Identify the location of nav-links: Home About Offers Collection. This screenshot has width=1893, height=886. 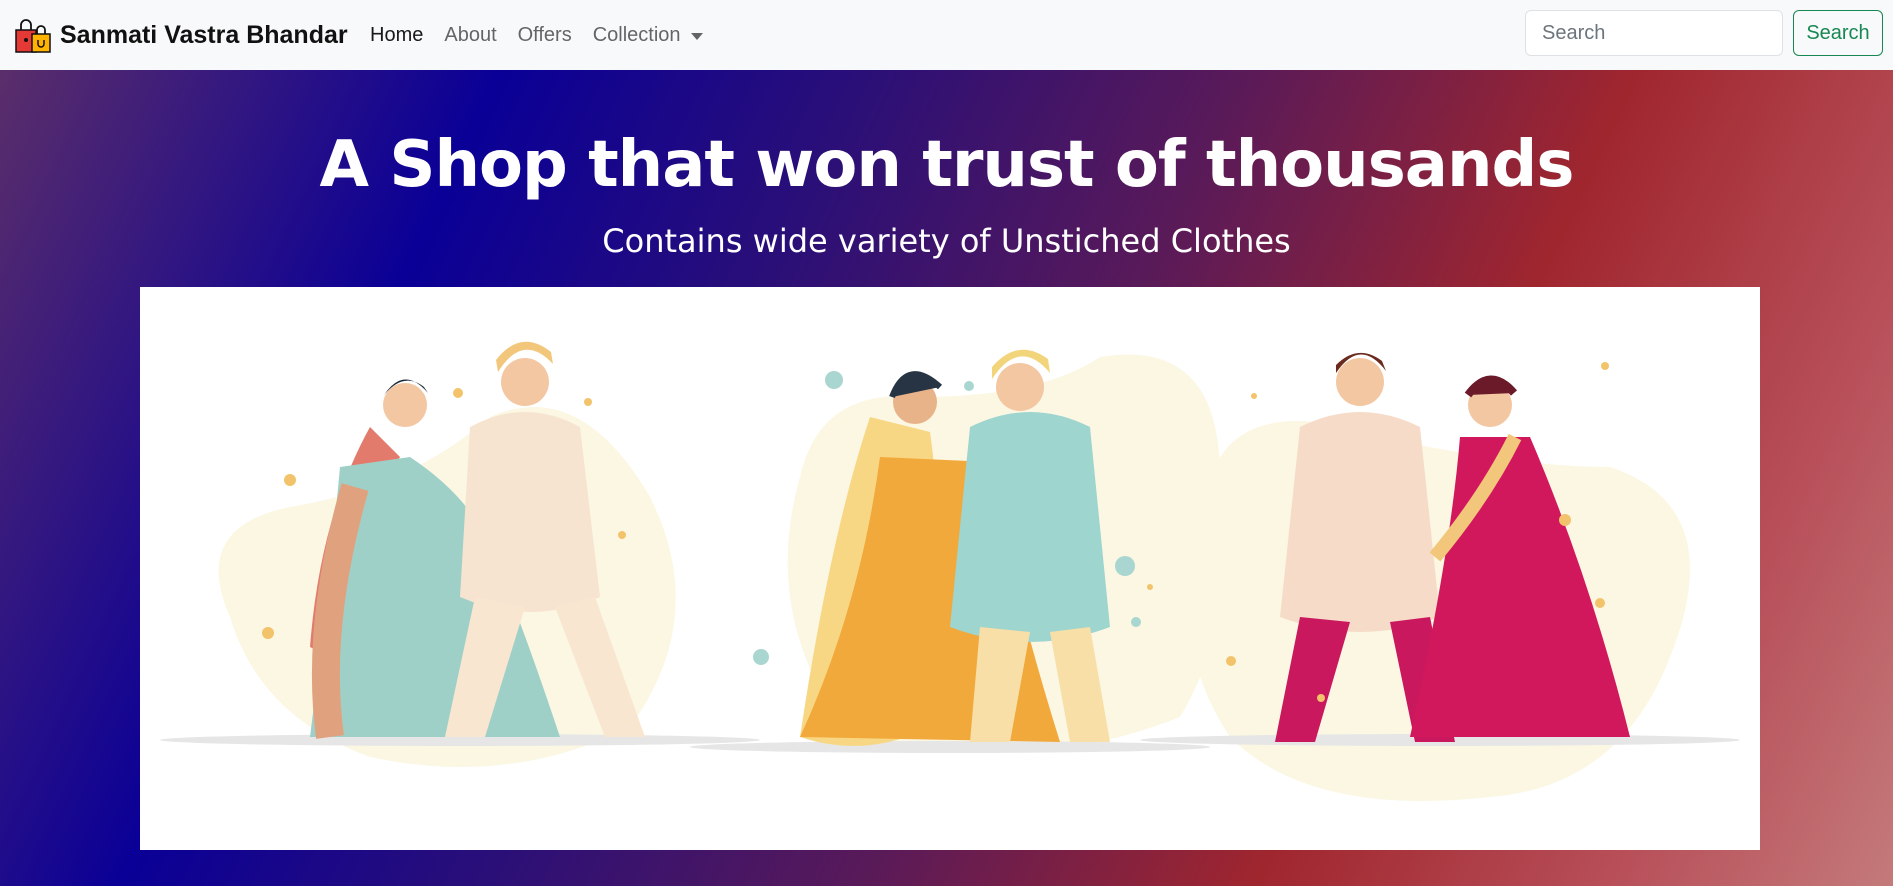
(547, 35).